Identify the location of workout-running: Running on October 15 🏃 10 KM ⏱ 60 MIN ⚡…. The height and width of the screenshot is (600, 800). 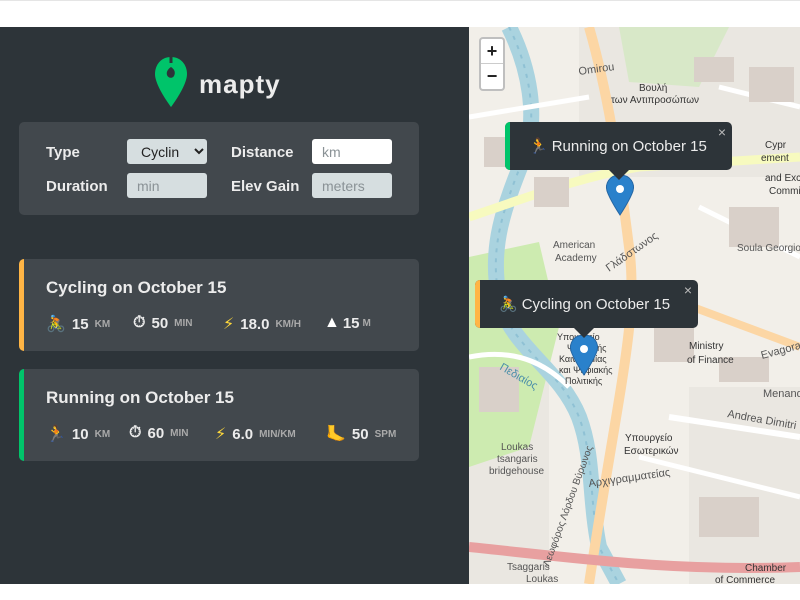
(219, 415).